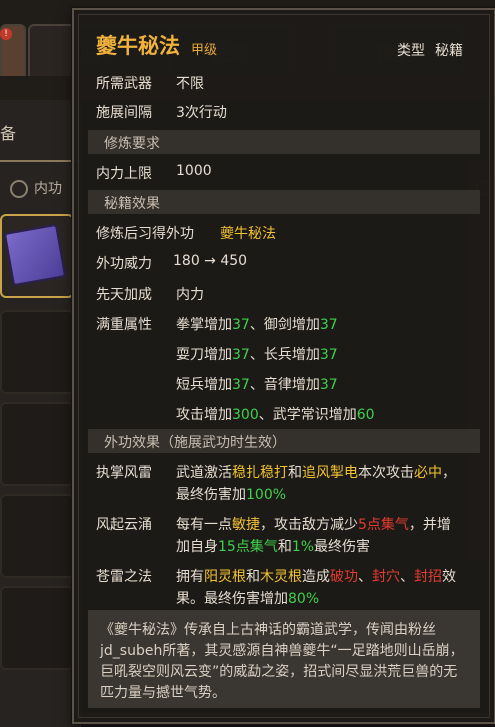  What do you see at coordinates (313, 525) in the screenshot?
I see `effect-text: 每有一点敏捷，攻击敌方减少5点集气，并增` at bounding box center [313, 525].